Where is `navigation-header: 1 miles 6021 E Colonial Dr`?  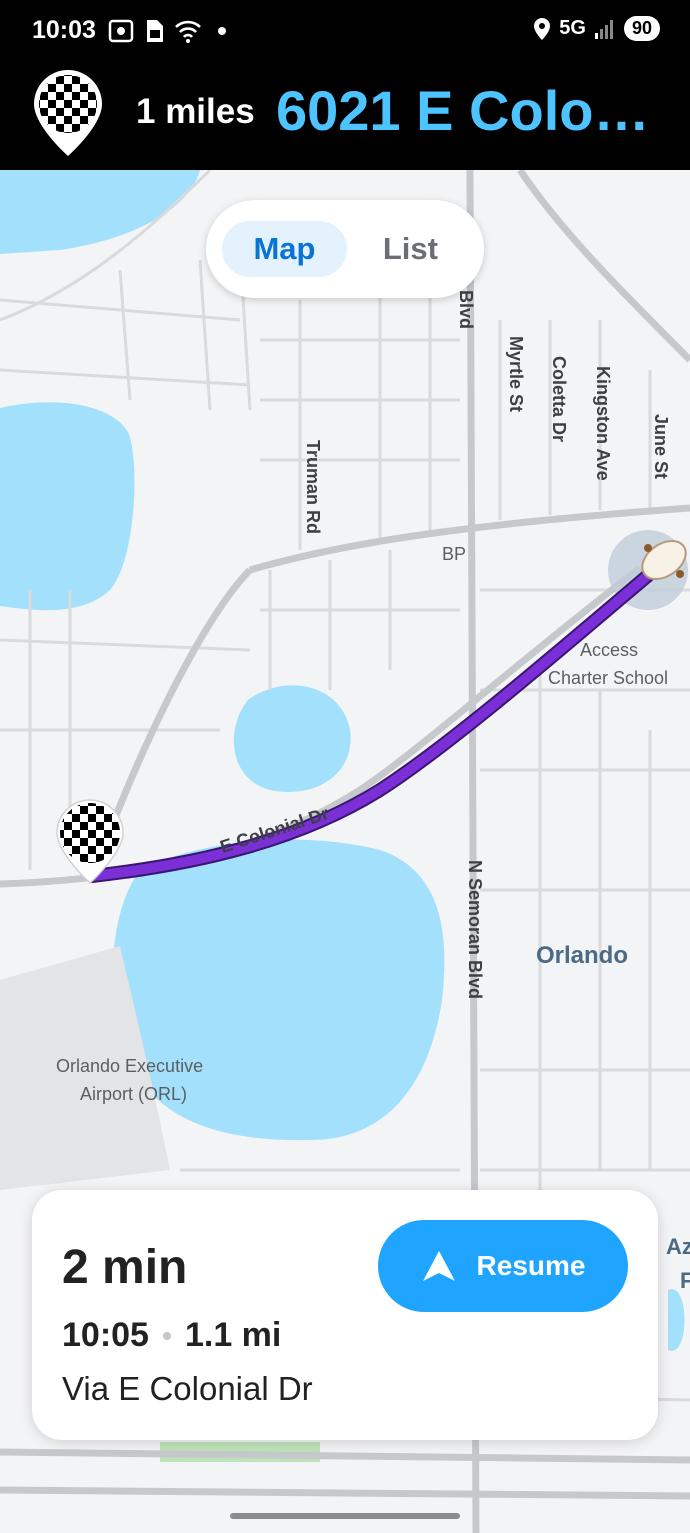 navigation-header: 1 miles 6021 E Colonial Dr is located at coordinates (345, 117).